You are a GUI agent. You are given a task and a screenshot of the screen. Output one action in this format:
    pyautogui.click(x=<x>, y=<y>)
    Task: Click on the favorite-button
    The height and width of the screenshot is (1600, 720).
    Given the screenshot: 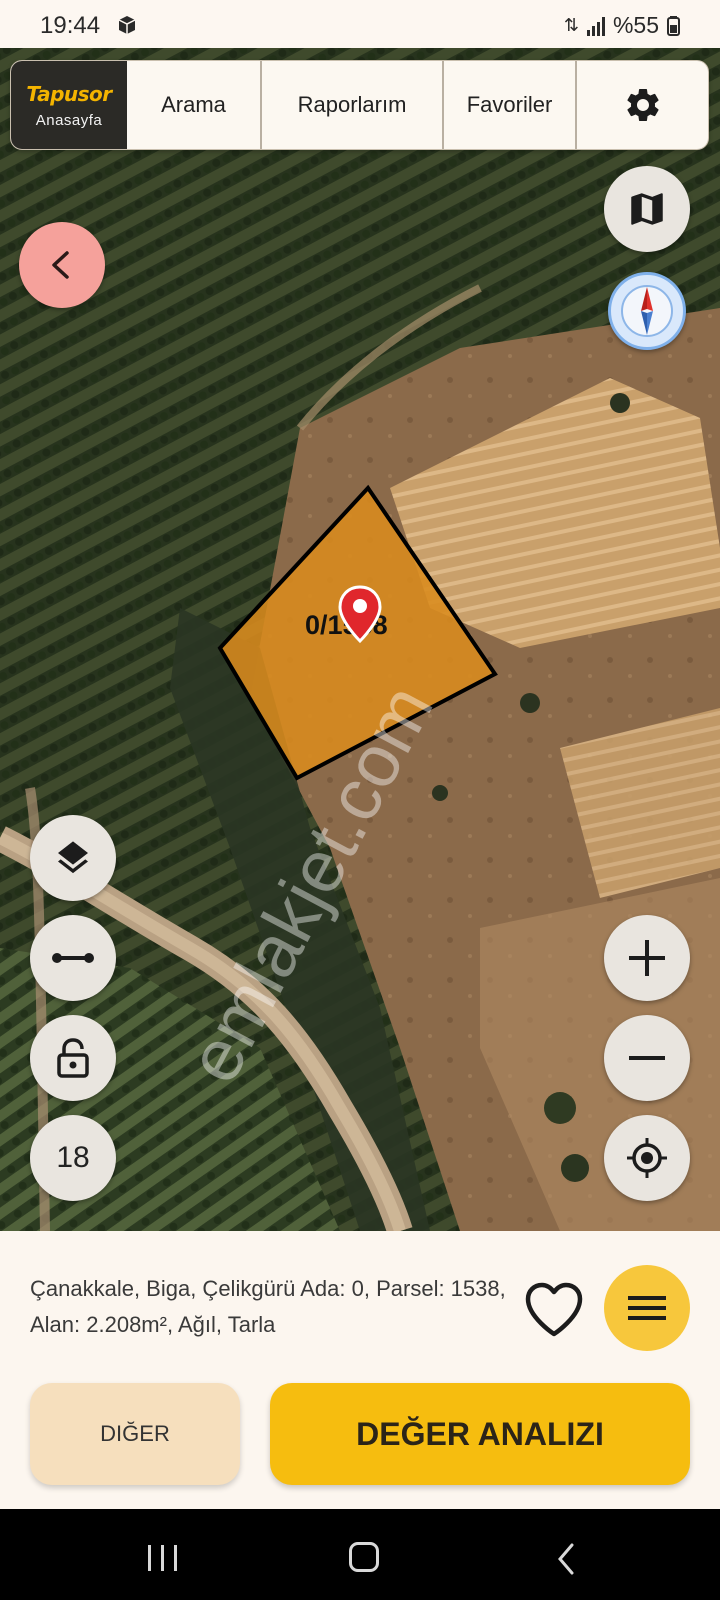 What is the action you would take?
    pyautogui.click(x=554, y=1312)
    